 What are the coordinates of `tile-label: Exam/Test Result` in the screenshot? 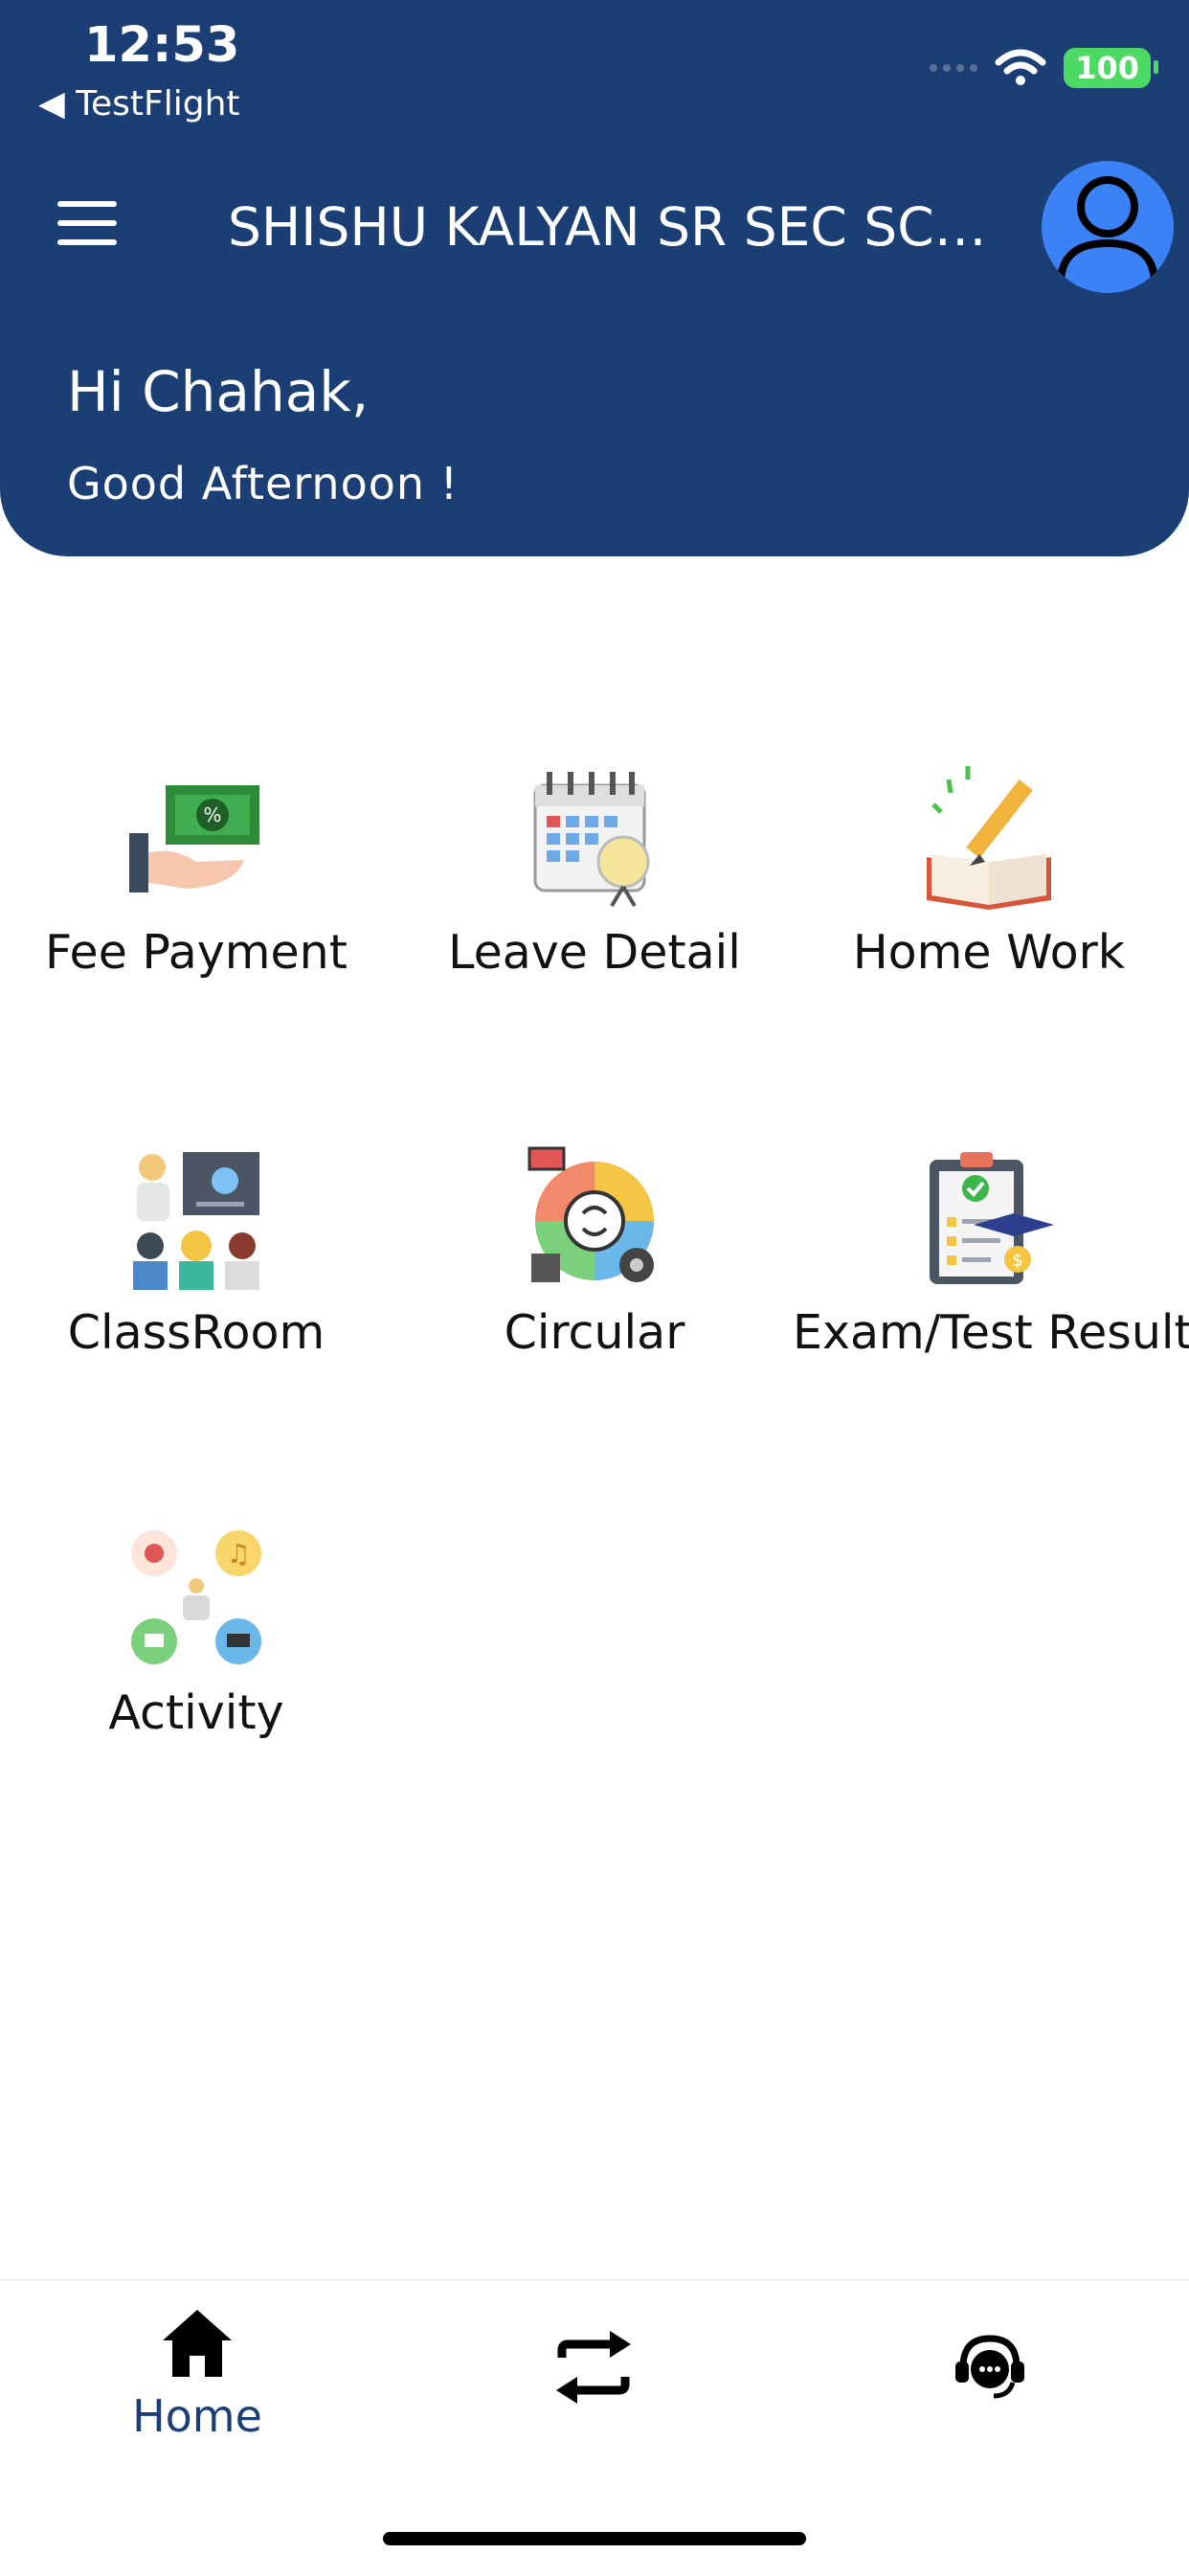 It's located at (991, 1332).